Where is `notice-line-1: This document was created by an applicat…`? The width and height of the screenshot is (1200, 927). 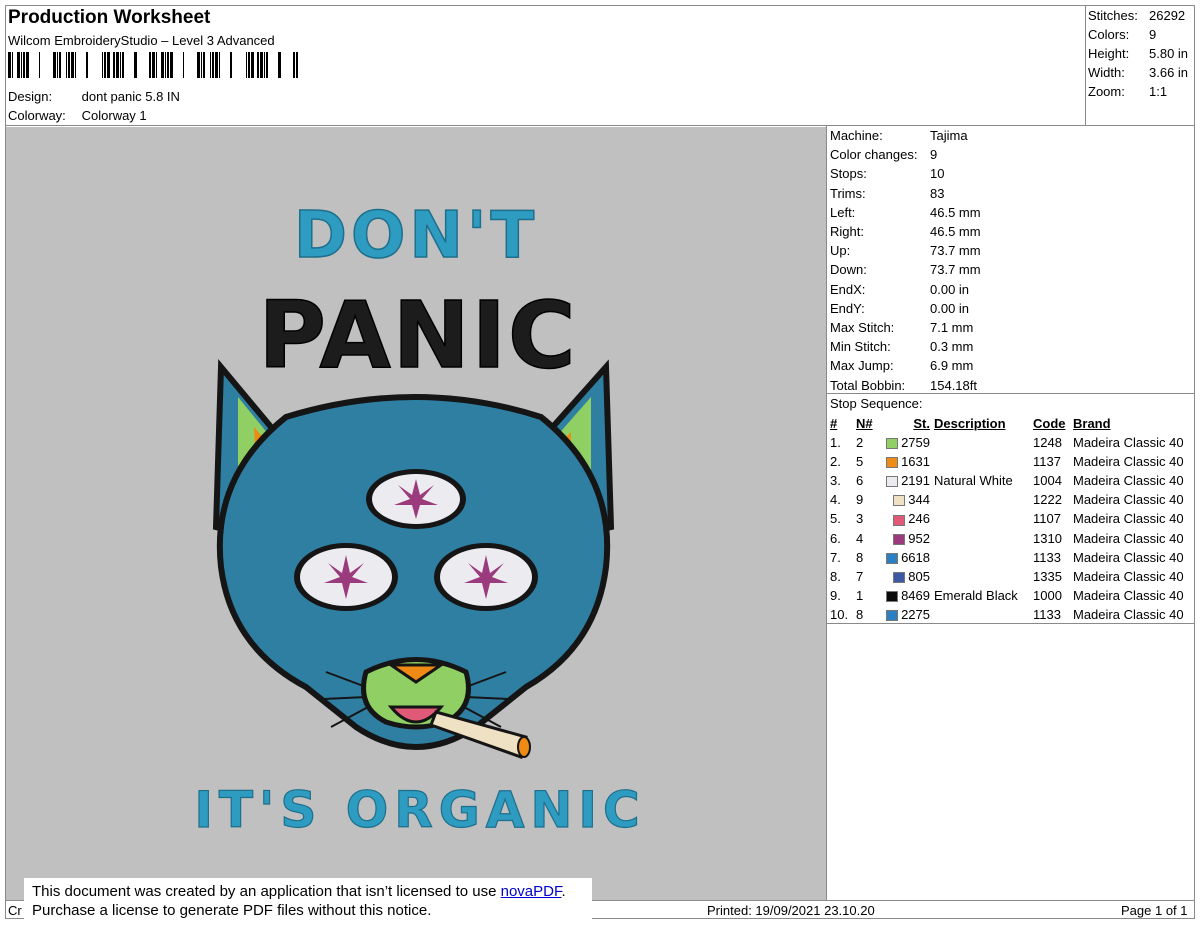 notice-line-1: This document was created by an applicat… is located at coordinates (308, 891).